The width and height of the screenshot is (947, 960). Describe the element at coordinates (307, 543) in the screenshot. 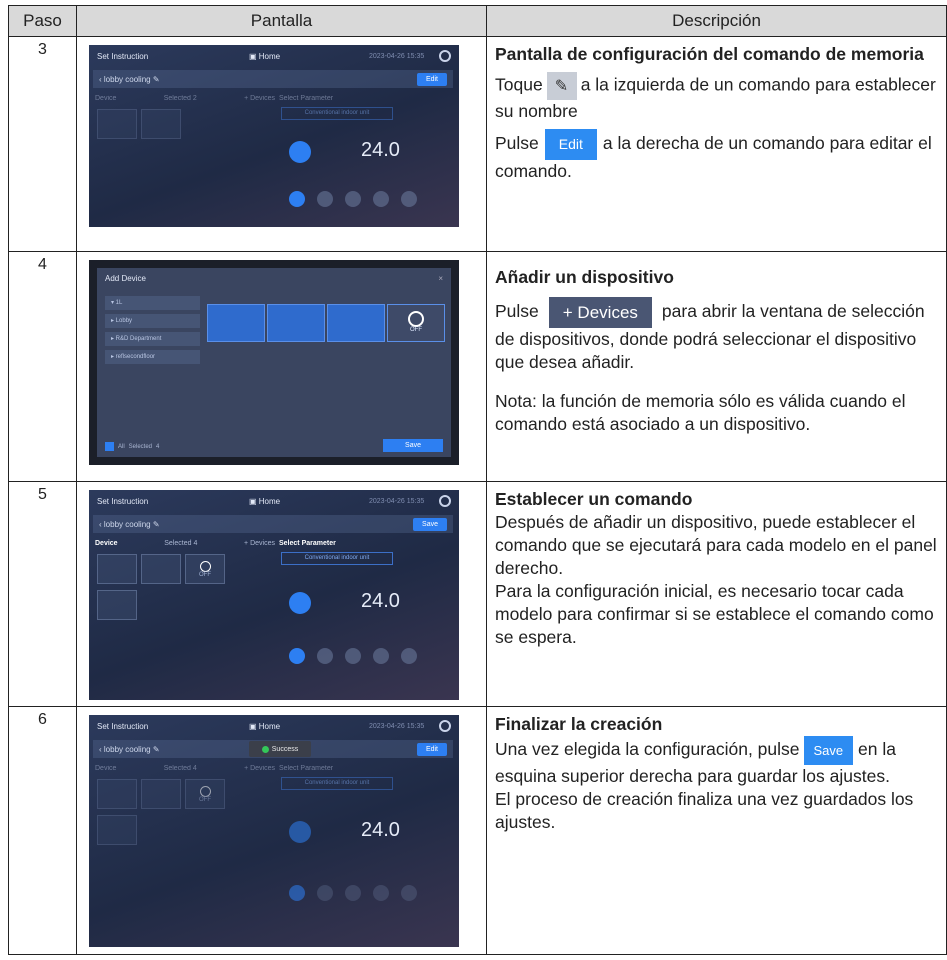

I see `select-parameter-label: Select Parameter` at that location.